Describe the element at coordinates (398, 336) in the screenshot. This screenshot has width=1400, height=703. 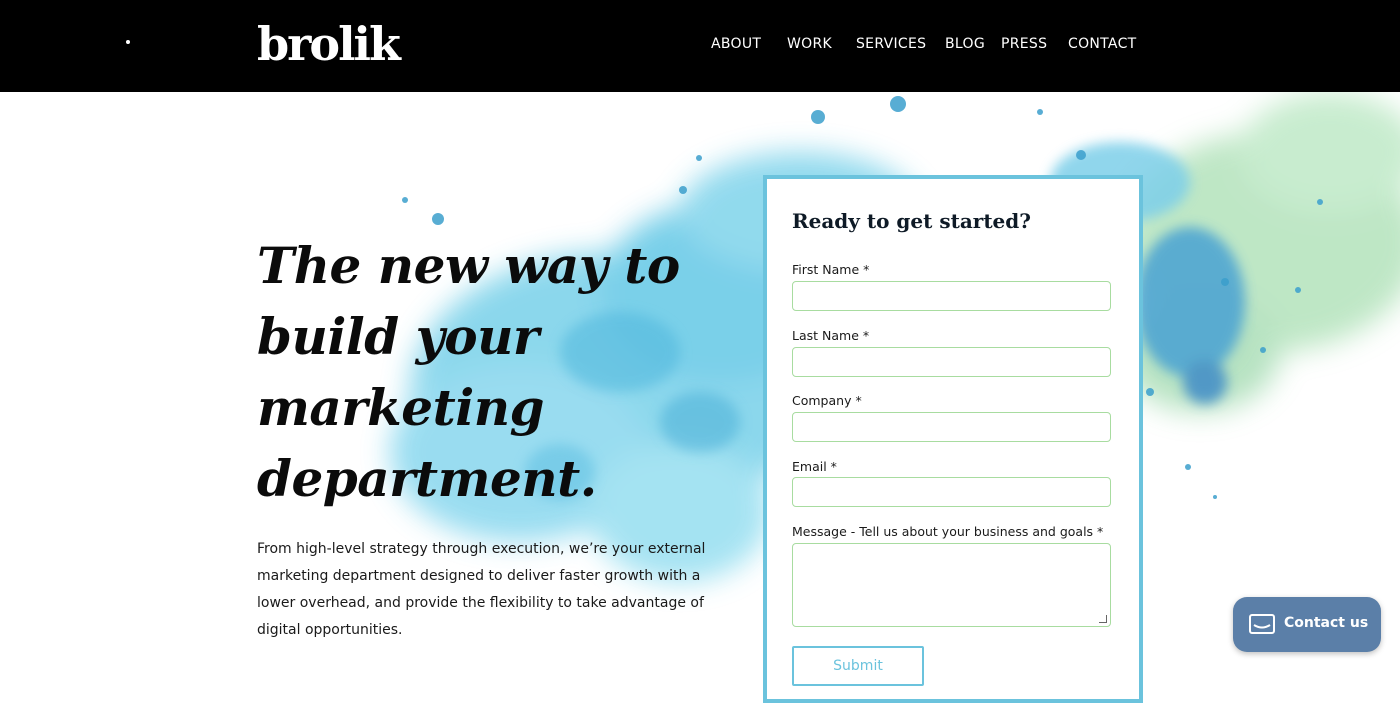
I see `hero-title-line: build your` at that location.